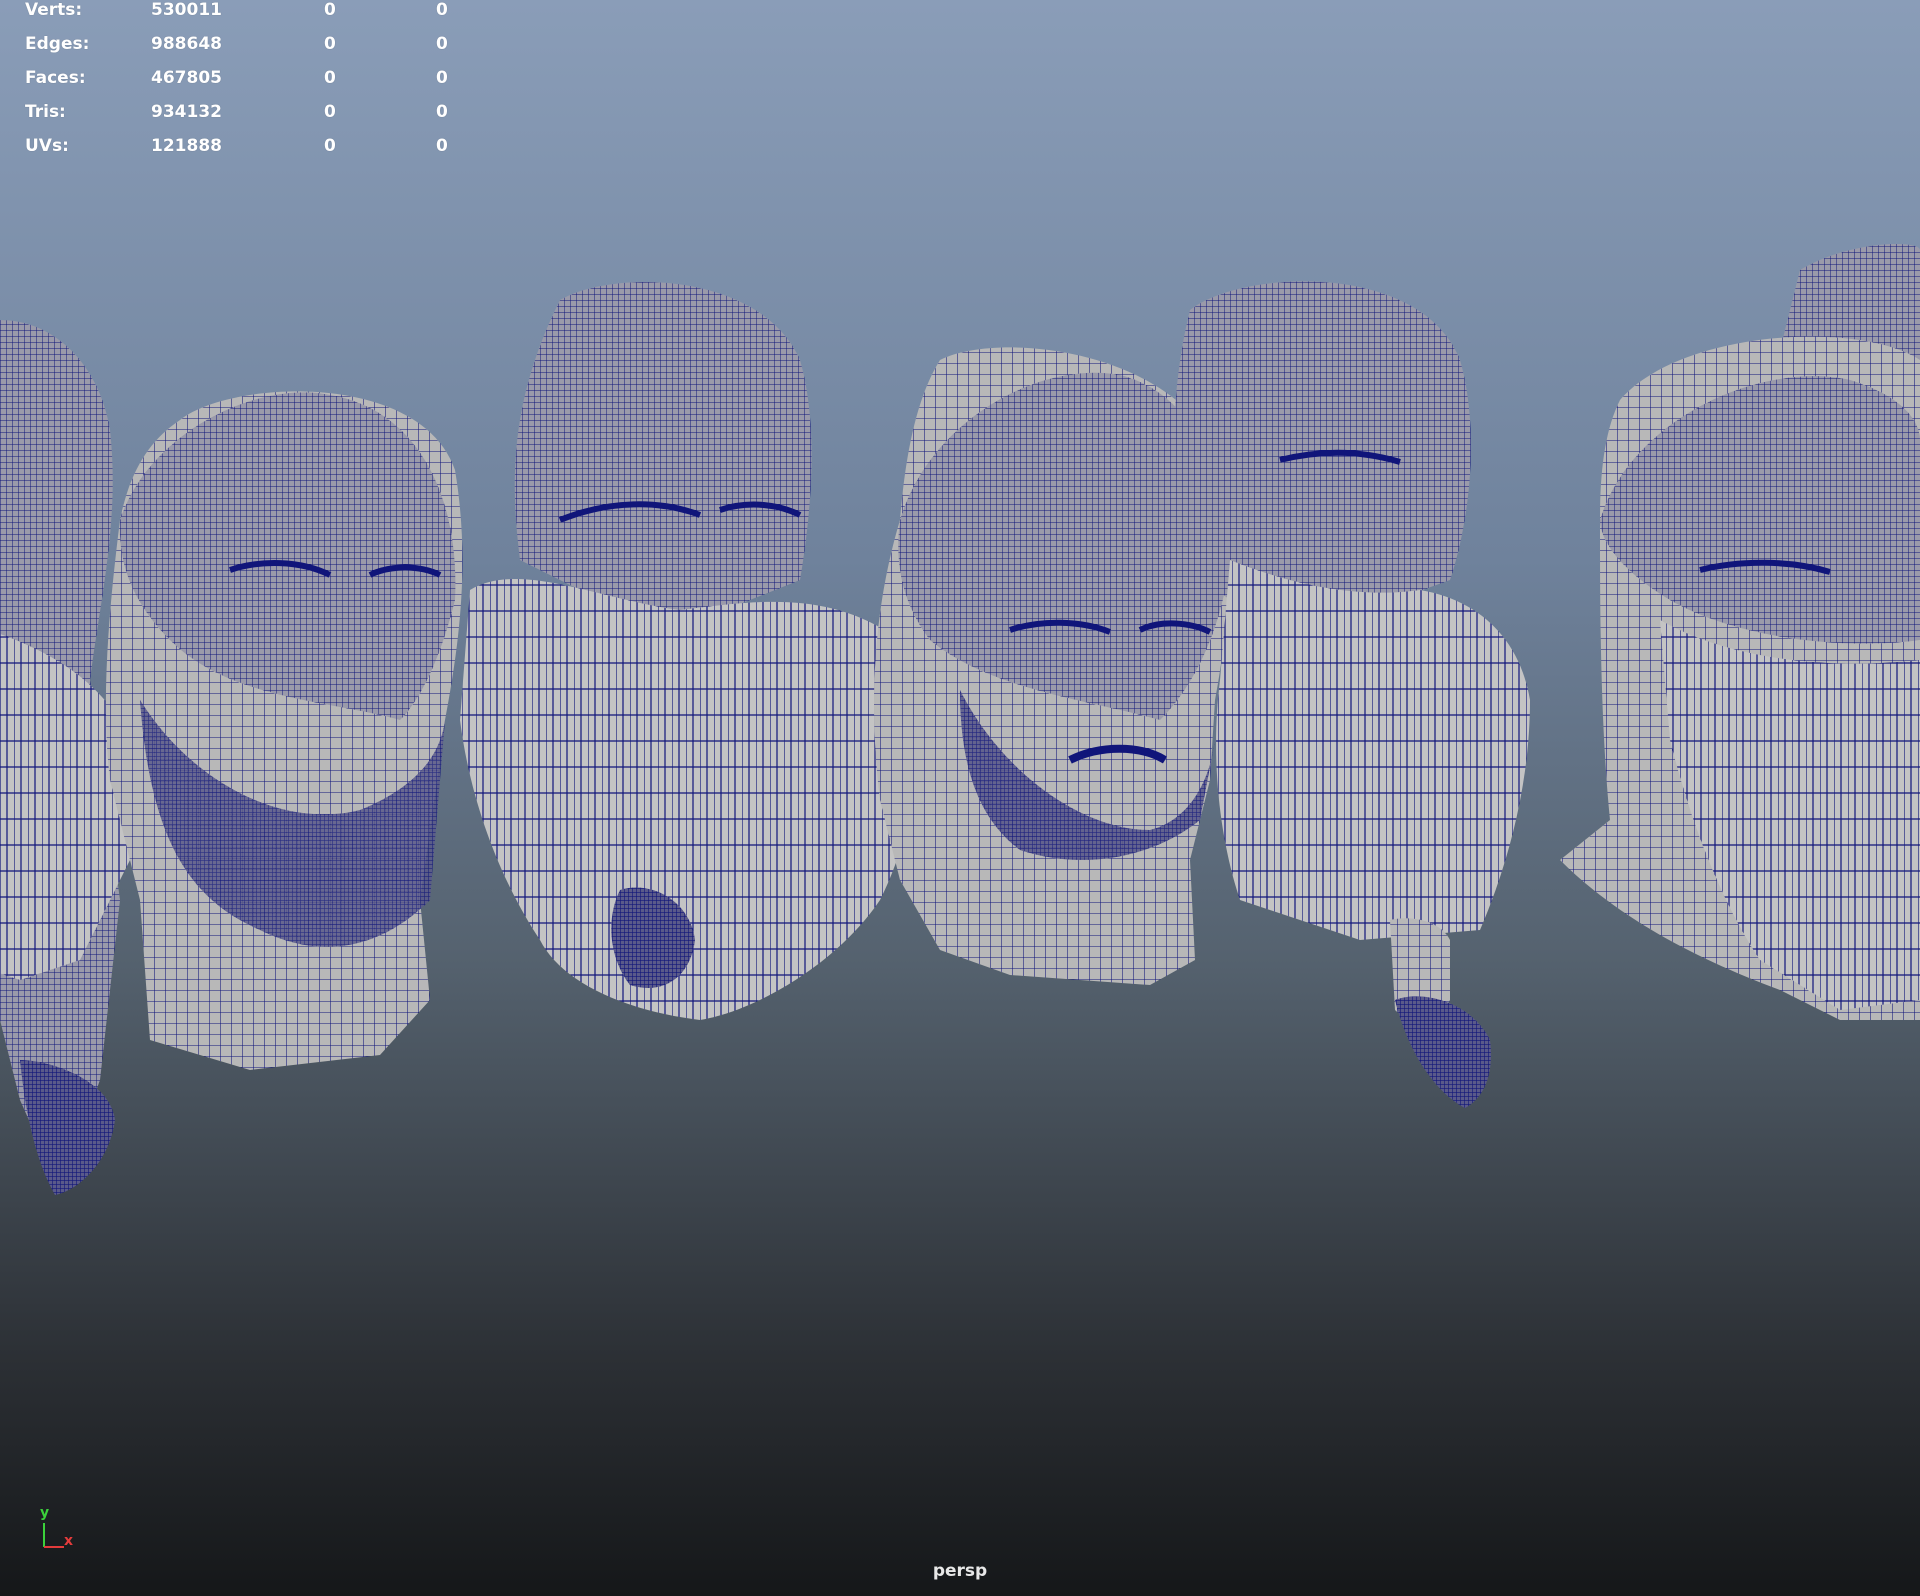 The image size is (1920, 1596). Describe the element at coordinates (45, 1513) in the screenshot. I see `axis-y-label: y` at that location.